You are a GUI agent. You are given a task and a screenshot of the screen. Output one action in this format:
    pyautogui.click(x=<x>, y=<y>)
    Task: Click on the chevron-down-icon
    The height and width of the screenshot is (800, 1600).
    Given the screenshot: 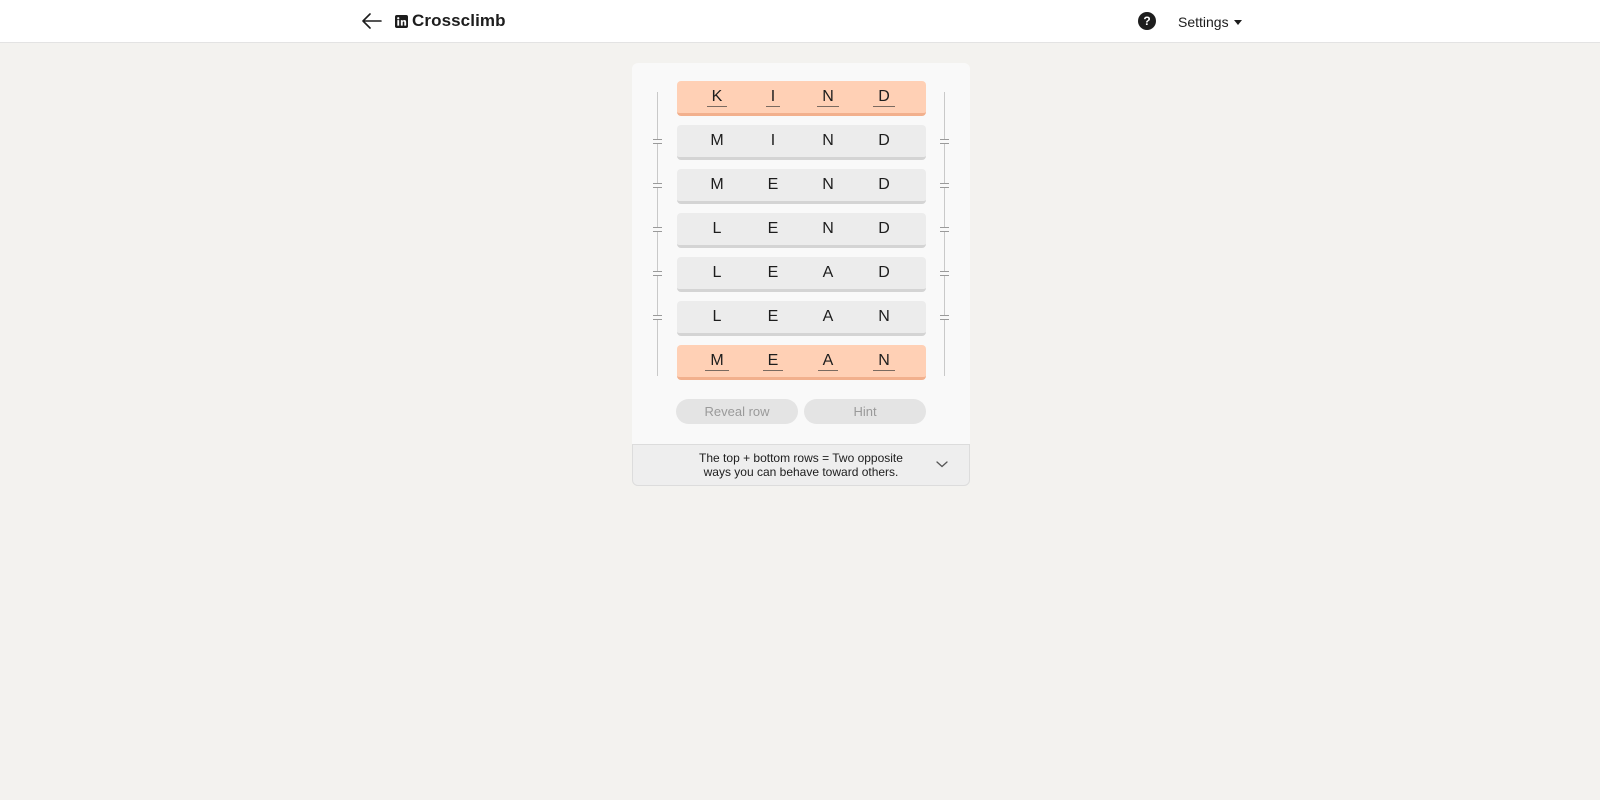 What is the action you would take?
    pyautogui.click(x=942, y=464)
    